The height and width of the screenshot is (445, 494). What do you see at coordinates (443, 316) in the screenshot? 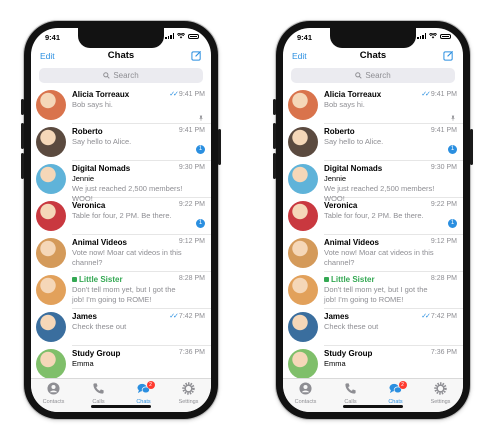
I see `chat-time: 7:42 PM` at bounding box center [443, 316].